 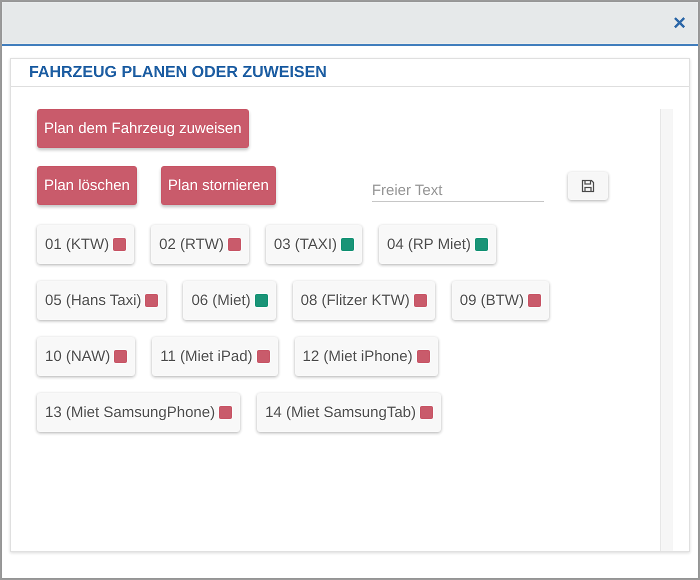 I want to click on vehicle-button: 09 (BTW), so click(x=500, y=300).